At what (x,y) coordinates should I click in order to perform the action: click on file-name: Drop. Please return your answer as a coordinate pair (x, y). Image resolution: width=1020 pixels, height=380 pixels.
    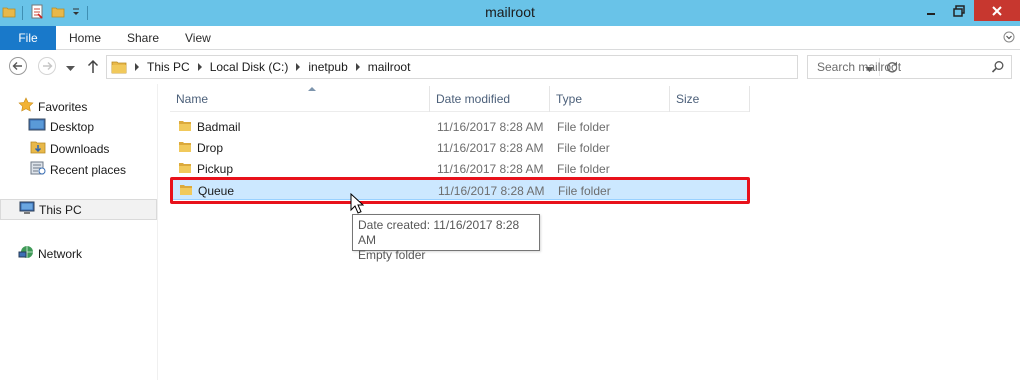
    Looking at the image, I should click on (210, 148).